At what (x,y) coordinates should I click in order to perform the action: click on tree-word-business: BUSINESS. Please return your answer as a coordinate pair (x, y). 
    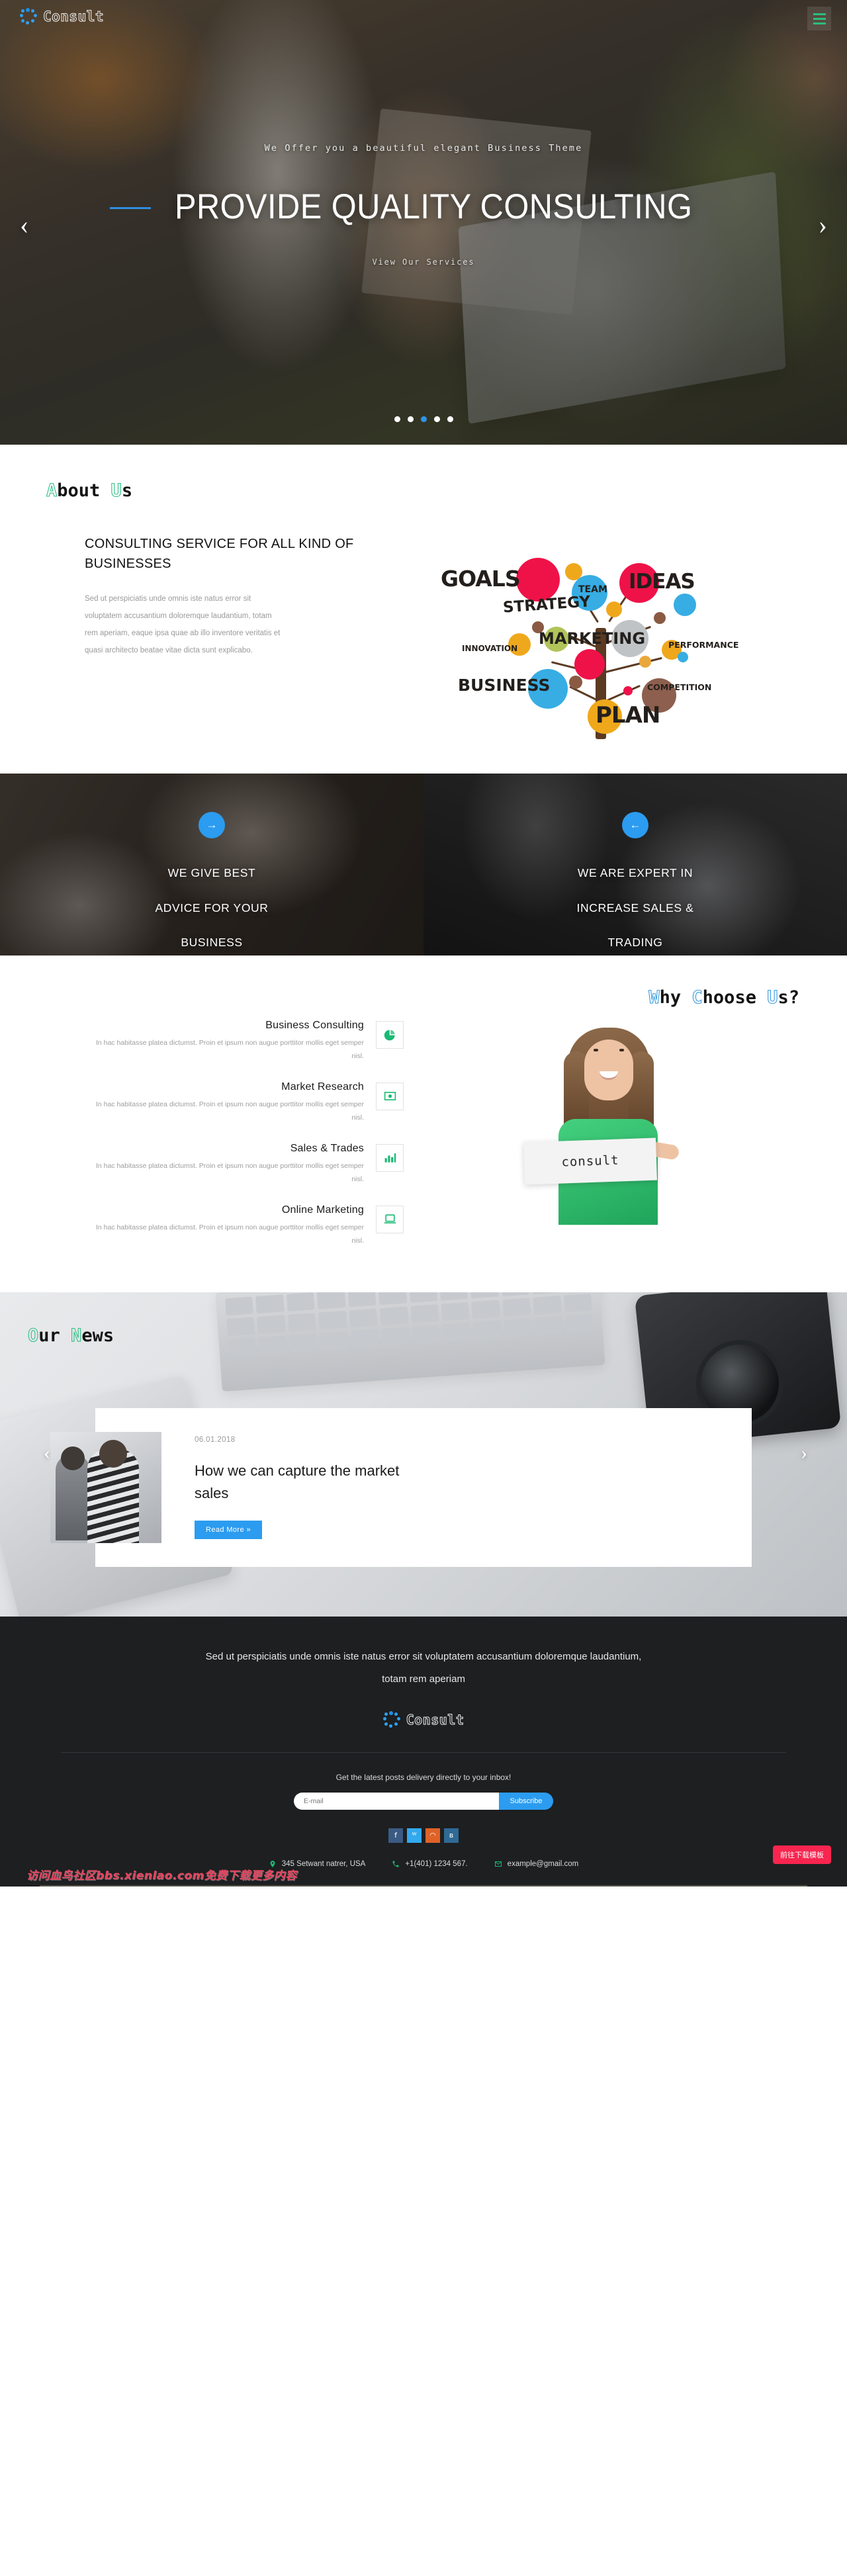
    Looking at the image, I should click on (505, 685).